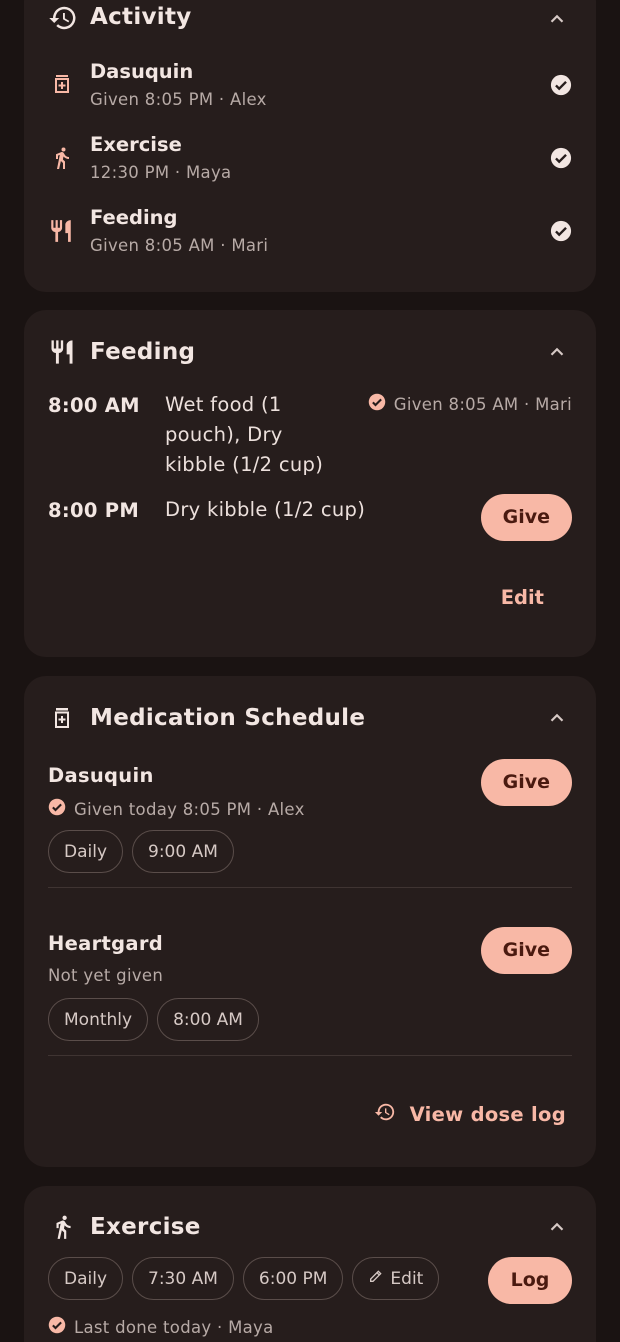 Image resolution: width=620 pixels, height=1342 pixels. What do you see at coordinates (310, 90) in the screenshot?
I see `activity-item-dasuquin: Dasuquin Given 8:05 PM · Alex` at bounding box center [310, 90].